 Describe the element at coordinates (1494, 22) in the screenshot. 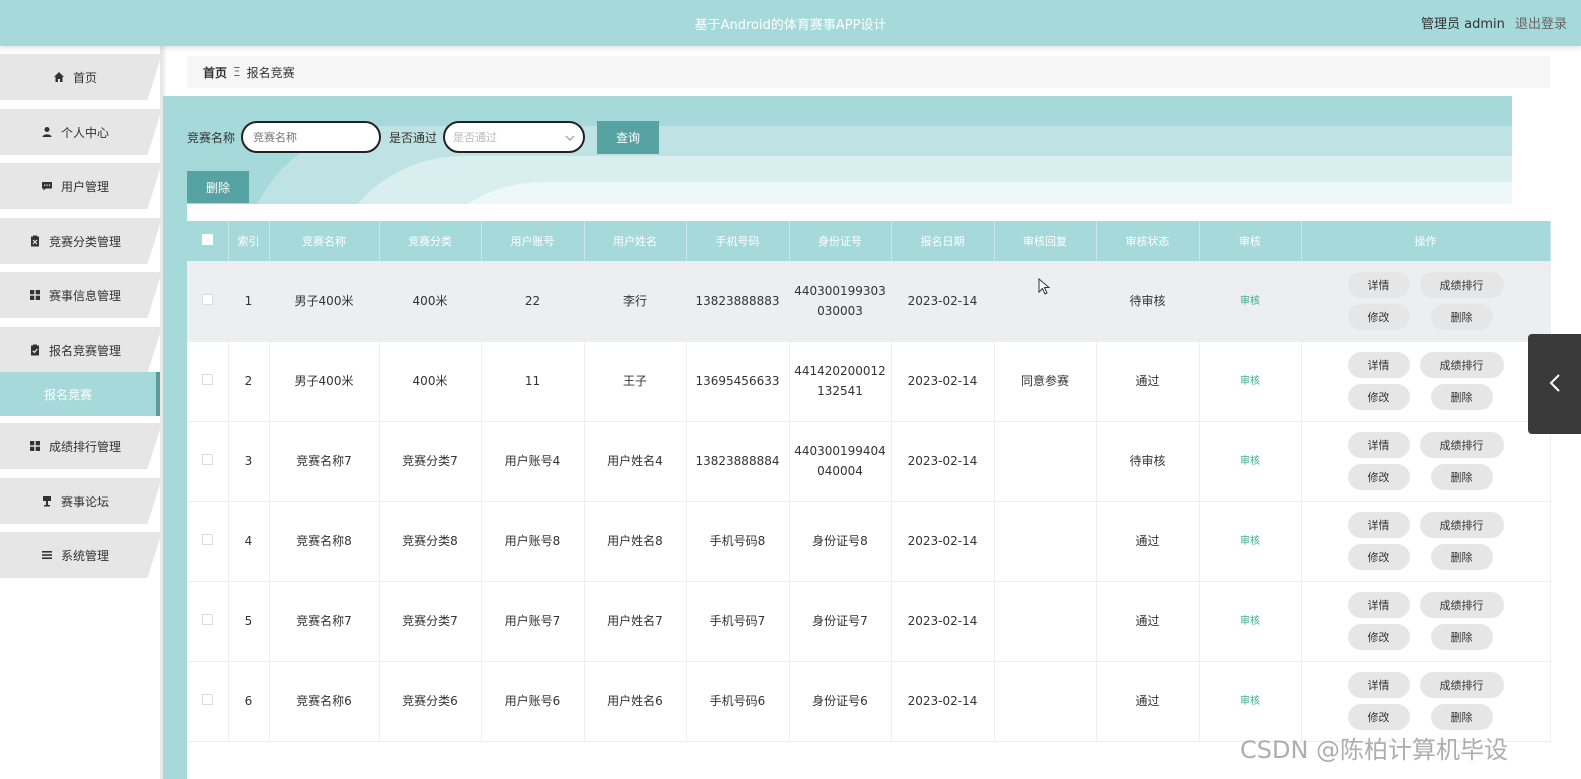

I see `user-area: 管理员 admin 退出登录` at that location.